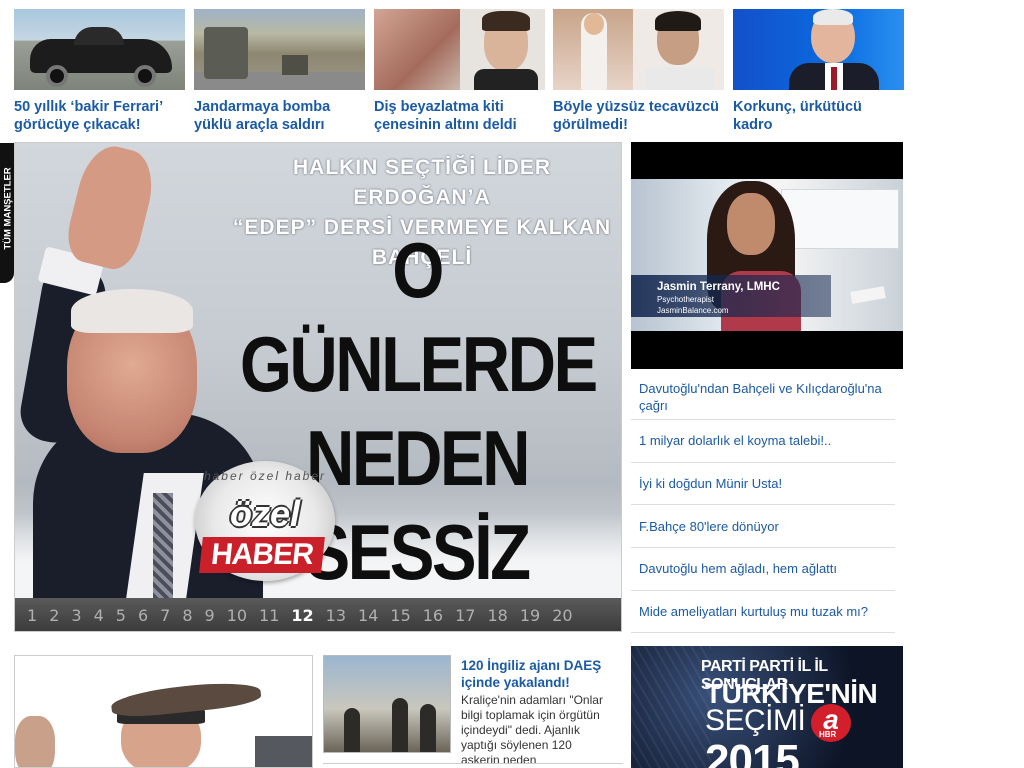 The height and width of the screenshot is (768, 1024). I want to click on pager-page-10: 10, so click(237, 615).